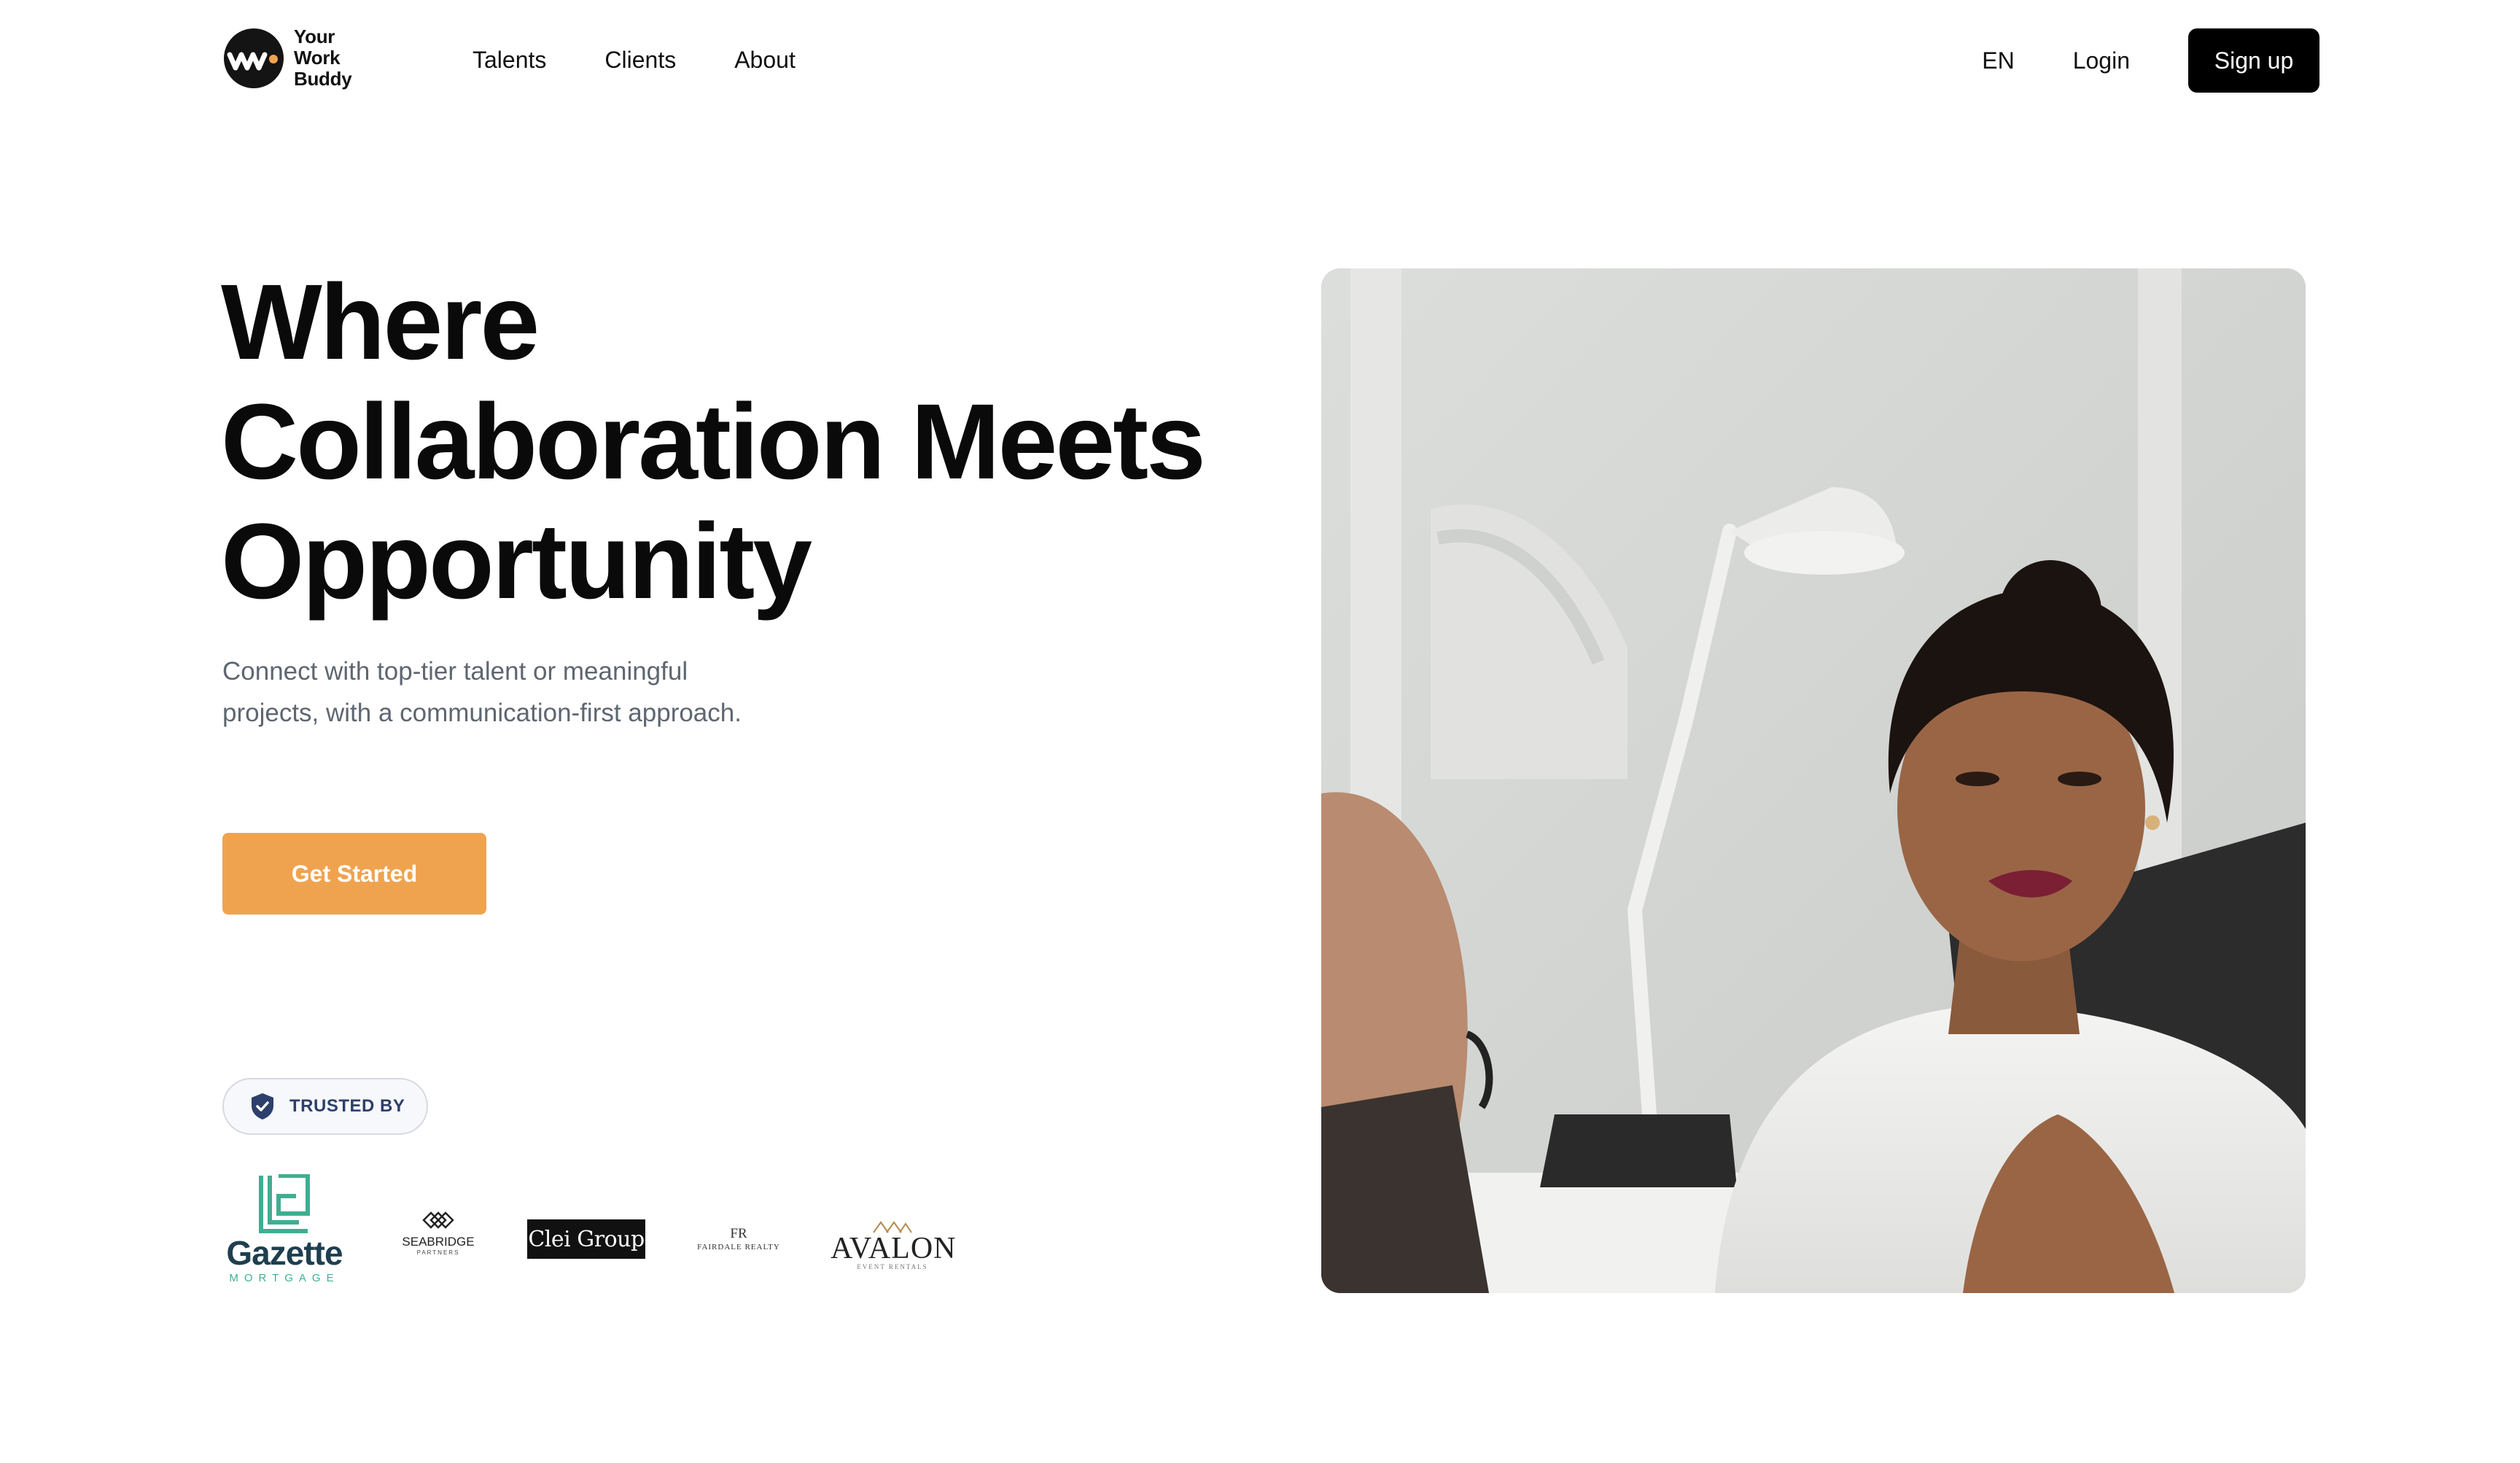  I want to click on language-selector: EN, so click(1998, 60).